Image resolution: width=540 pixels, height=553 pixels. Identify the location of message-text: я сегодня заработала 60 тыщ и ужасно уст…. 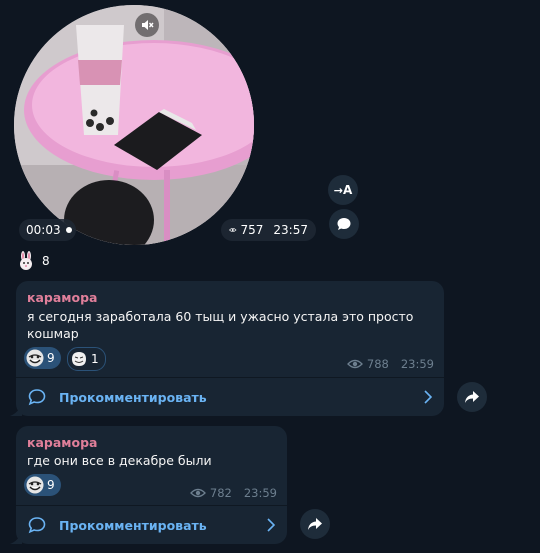
(220, 325).